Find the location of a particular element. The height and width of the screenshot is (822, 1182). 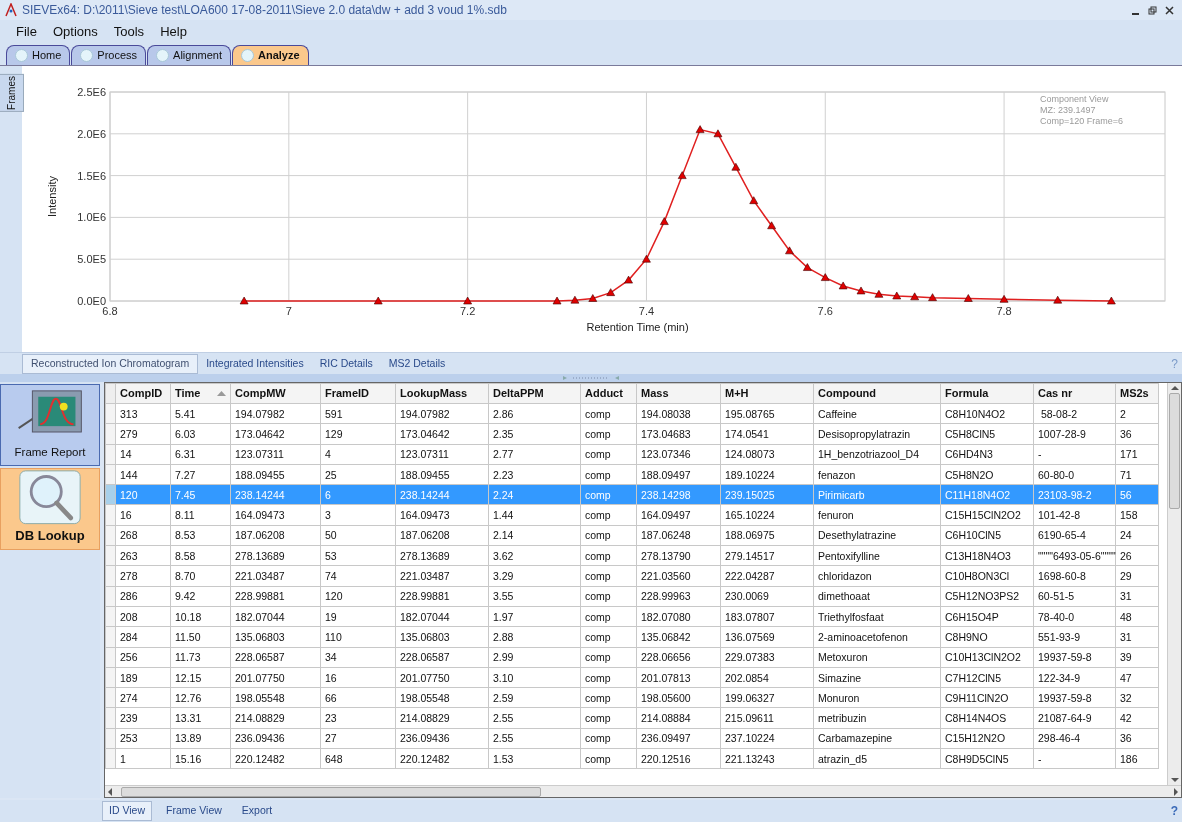

table-cell: Monuron is located at coordinates (877, 697).